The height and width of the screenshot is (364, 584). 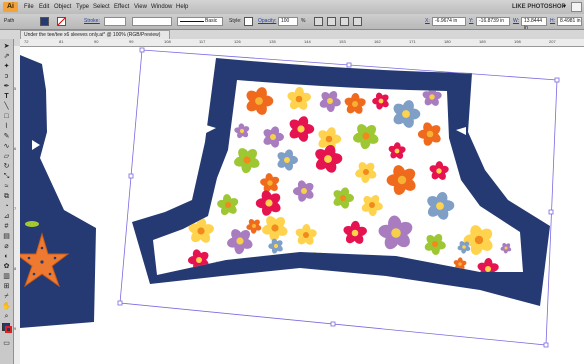 What do you see at coordinates (564, 7) in the screenshot?
I see `chevron-down-icon: ▾` at bounding box center [564, 7].